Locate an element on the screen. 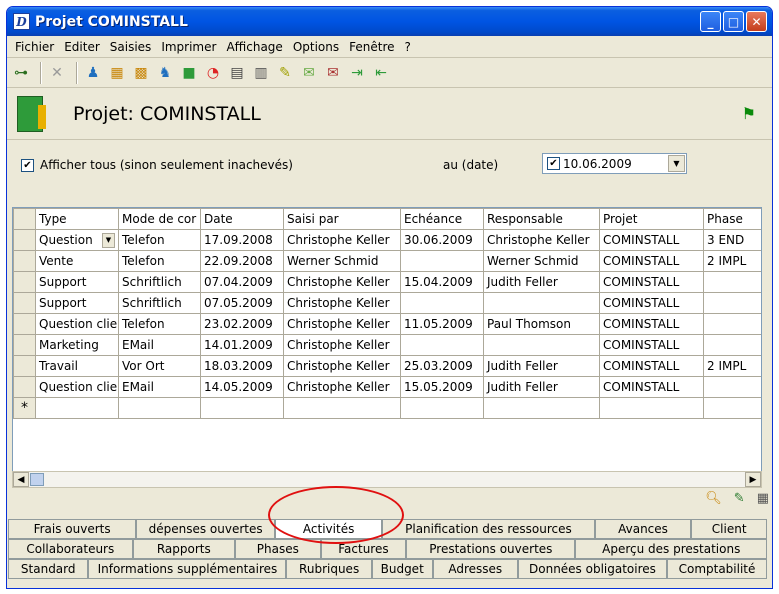 This screenshot has height=594, width=779. column-header-responsable: Responsable is located at coordinates (541, 219).